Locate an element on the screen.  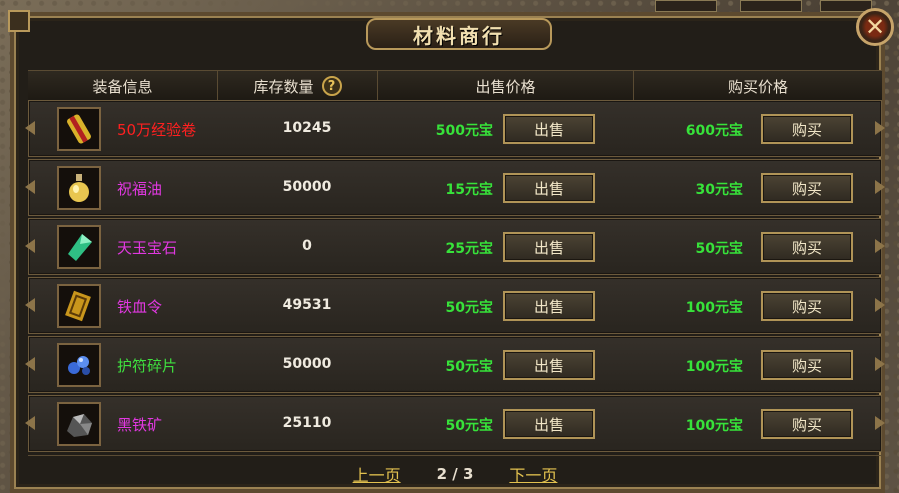
window-title-plate: 材料商行 is located at coordinates (459, 34).